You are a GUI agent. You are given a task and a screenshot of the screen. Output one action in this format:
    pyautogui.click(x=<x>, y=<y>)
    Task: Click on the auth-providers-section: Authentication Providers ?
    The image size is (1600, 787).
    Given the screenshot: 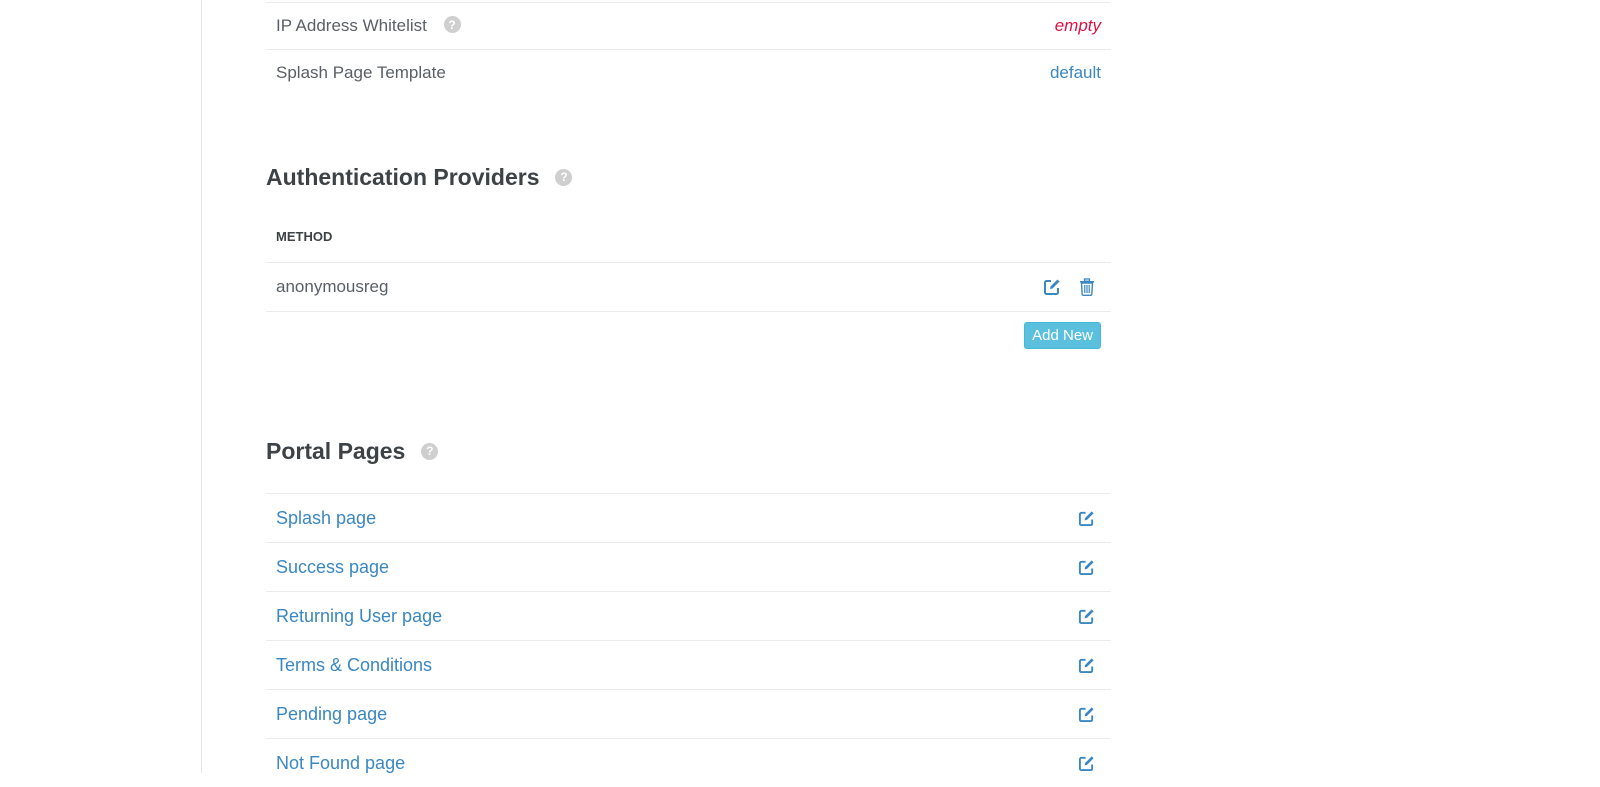 What is the action you would take?
    pyautogui.click(x=688, y=177)
    